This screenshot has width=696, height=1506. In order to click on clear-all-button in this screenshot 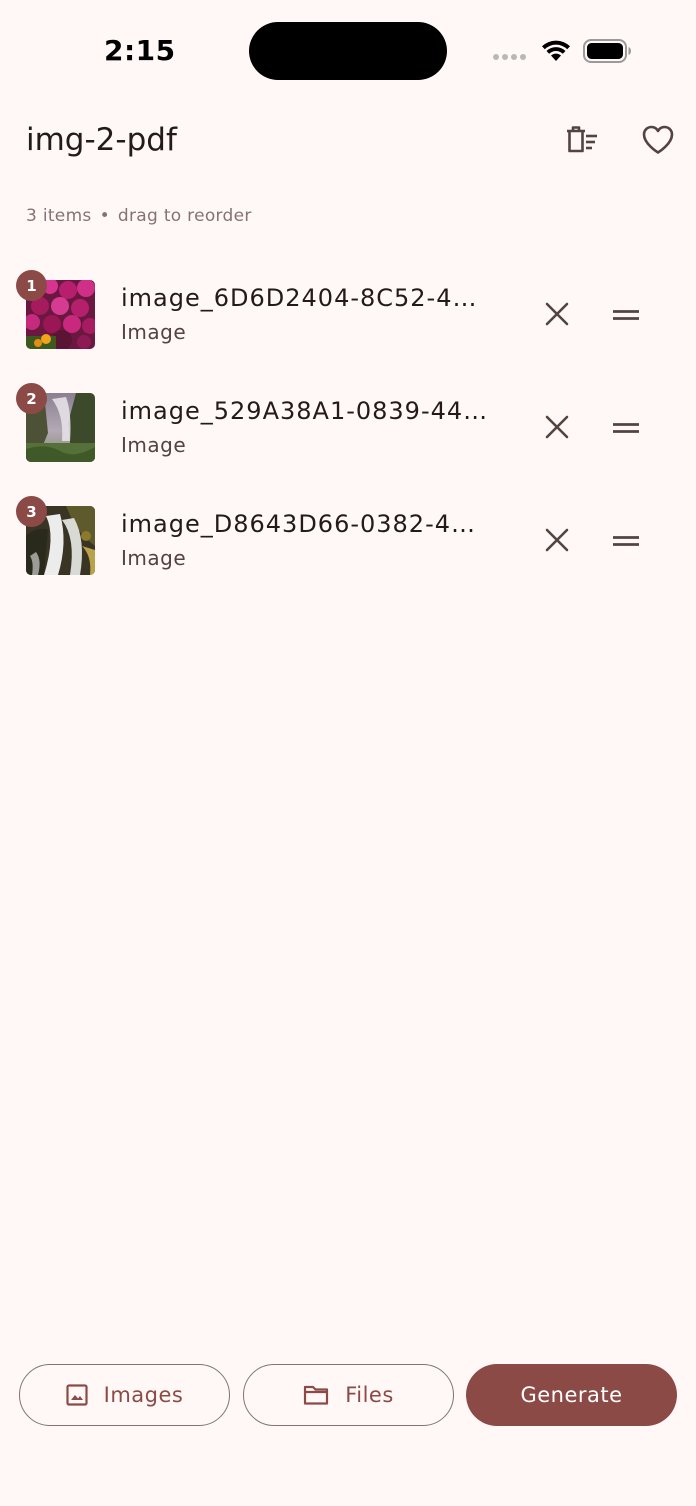, I will do `click(582, 142)`.